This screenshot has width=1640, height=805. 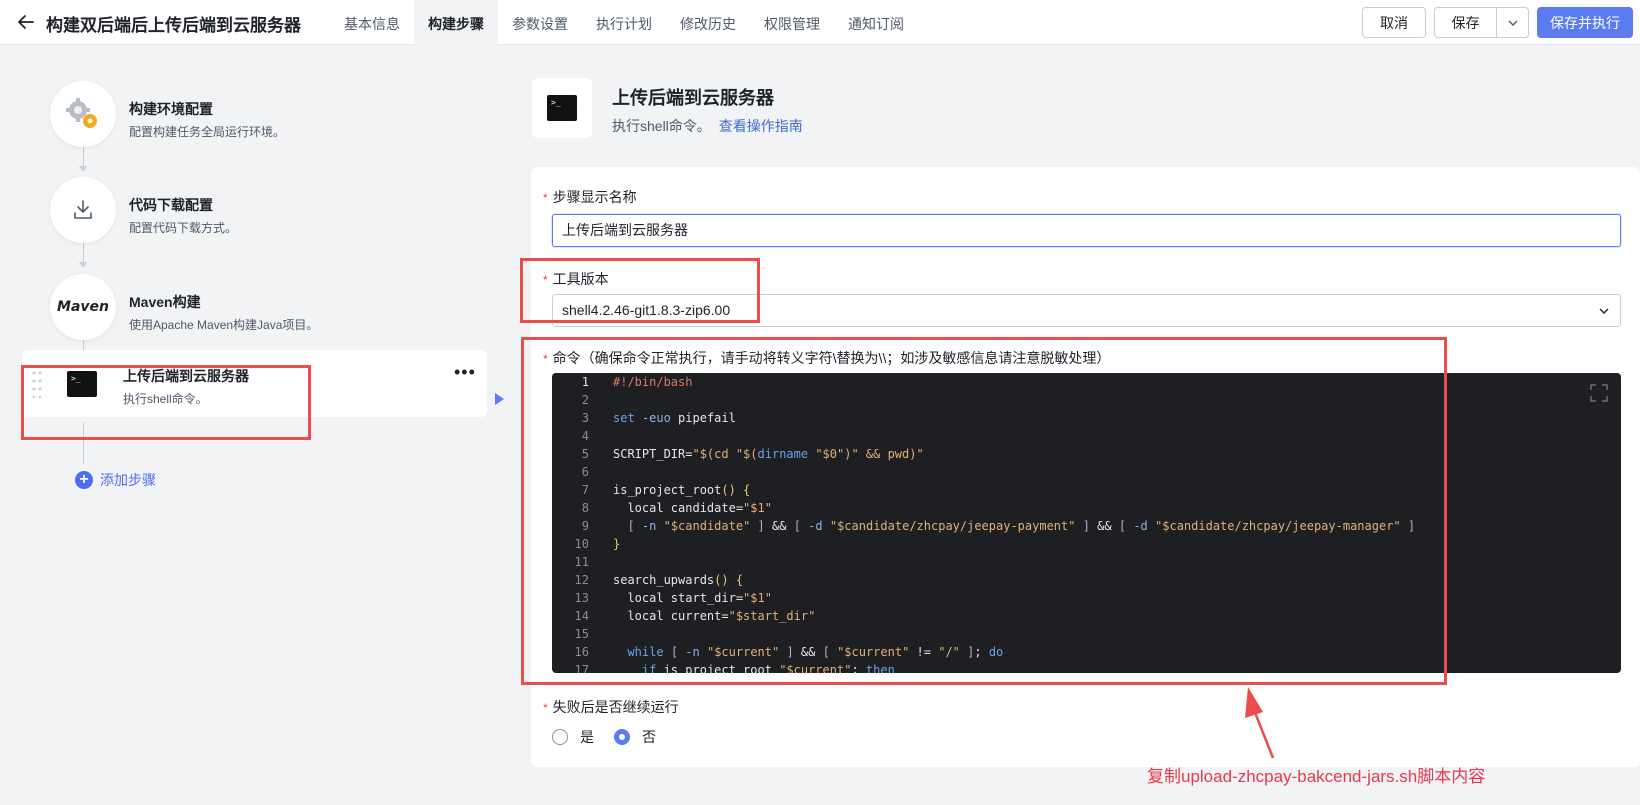 I want to click on step-name-input: 上传后端到云服务器, so click(x=1086, y=230).